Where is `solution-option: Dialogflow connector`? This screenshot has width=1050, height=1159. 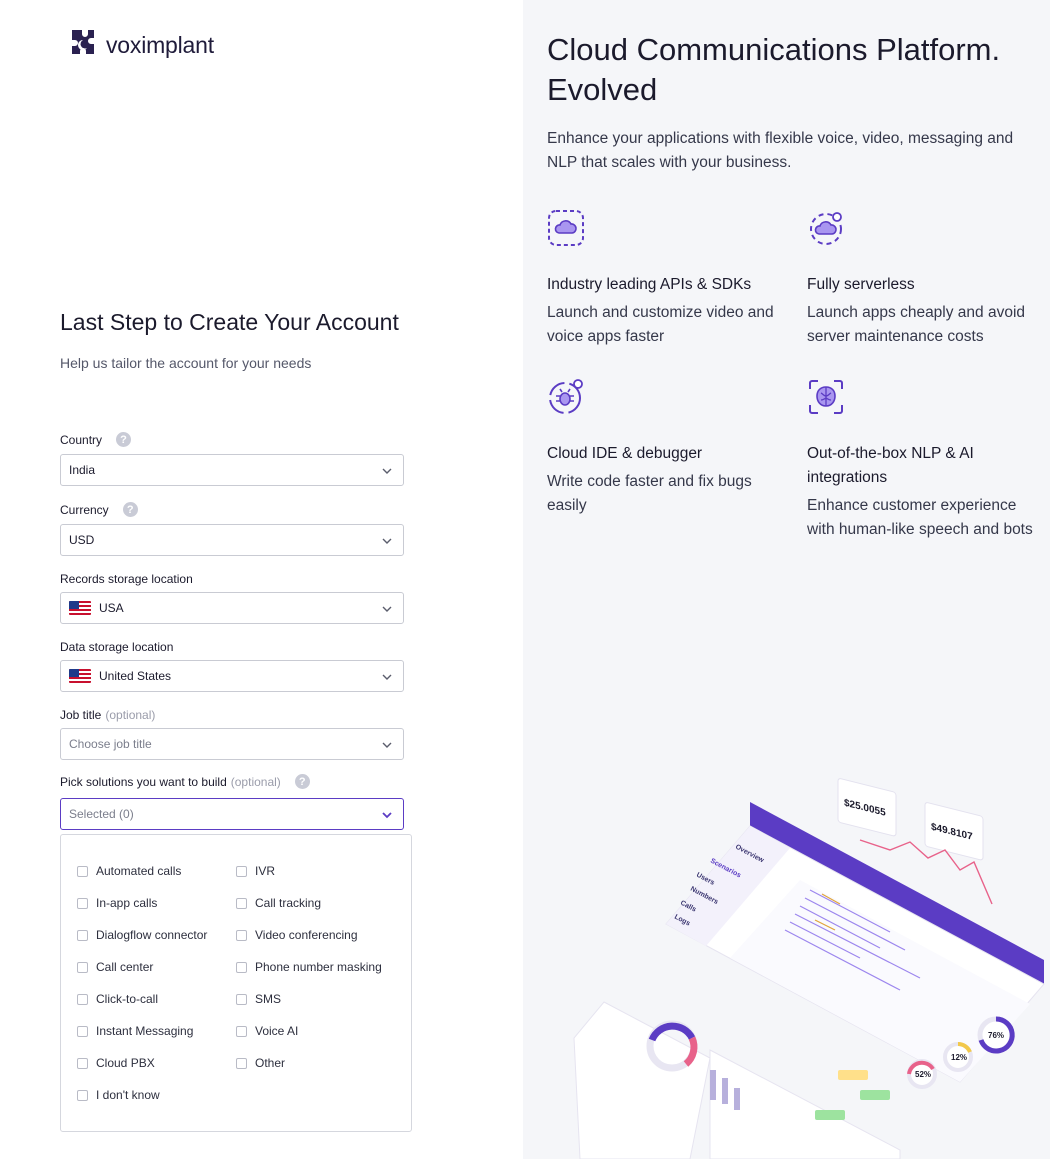
solution-option: Dialogflow connector is located at coordinates (142, 935).